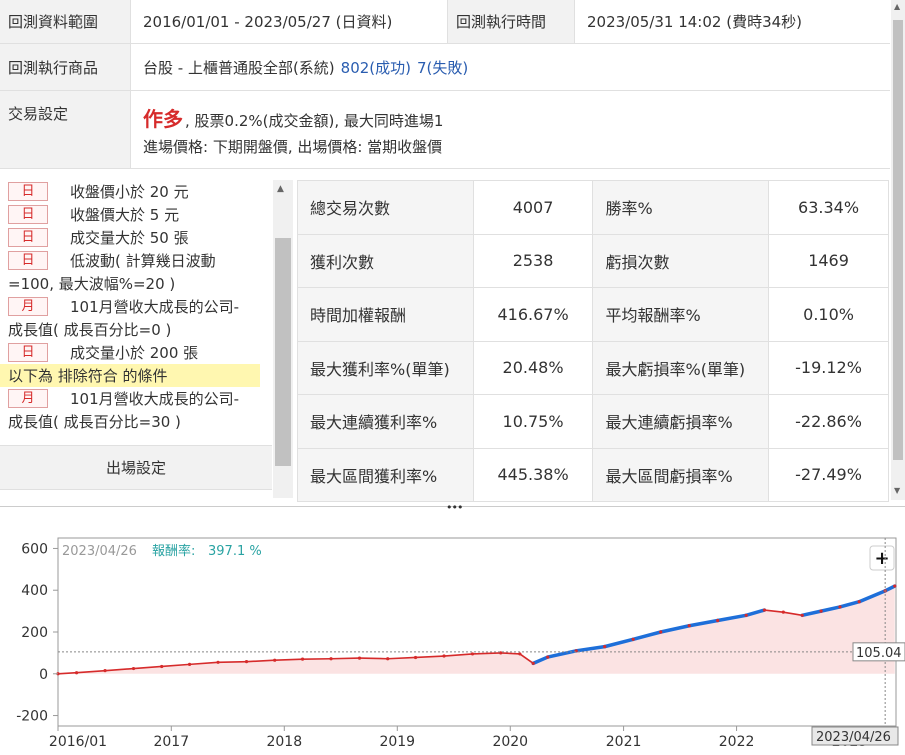  I want to click on x-tick-label: 2020, so click(510, 742).